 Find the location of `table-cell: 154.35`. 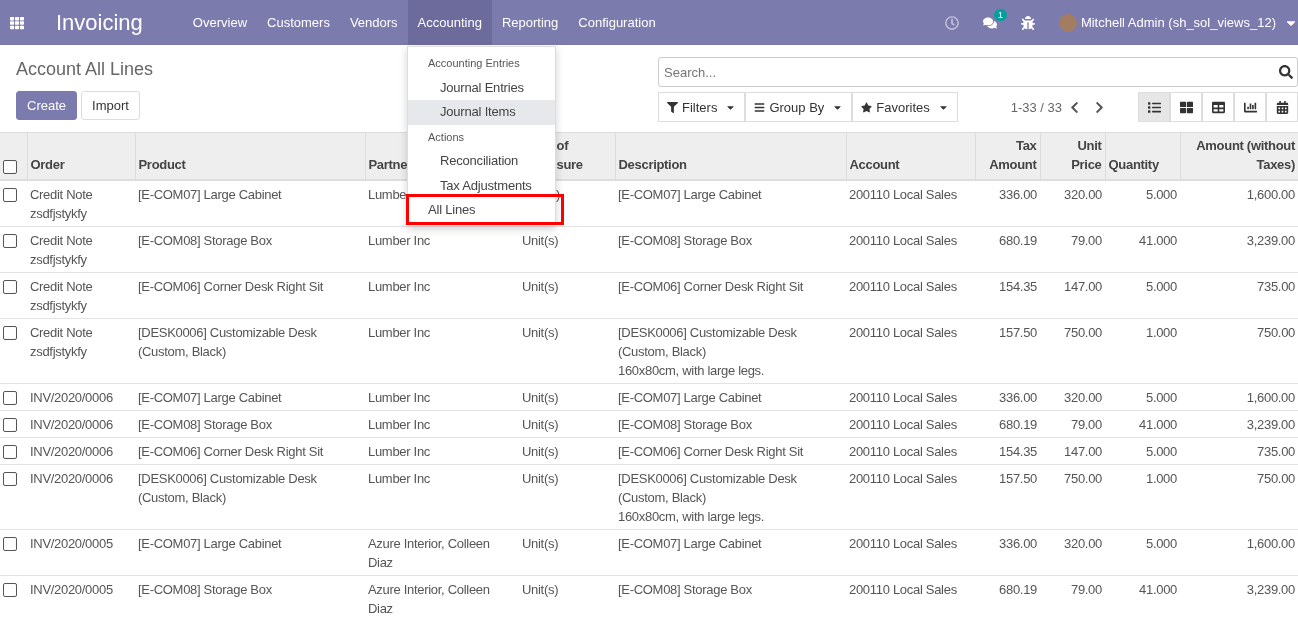

table-cell: 154.35 is located at coordinates (1007, 295).